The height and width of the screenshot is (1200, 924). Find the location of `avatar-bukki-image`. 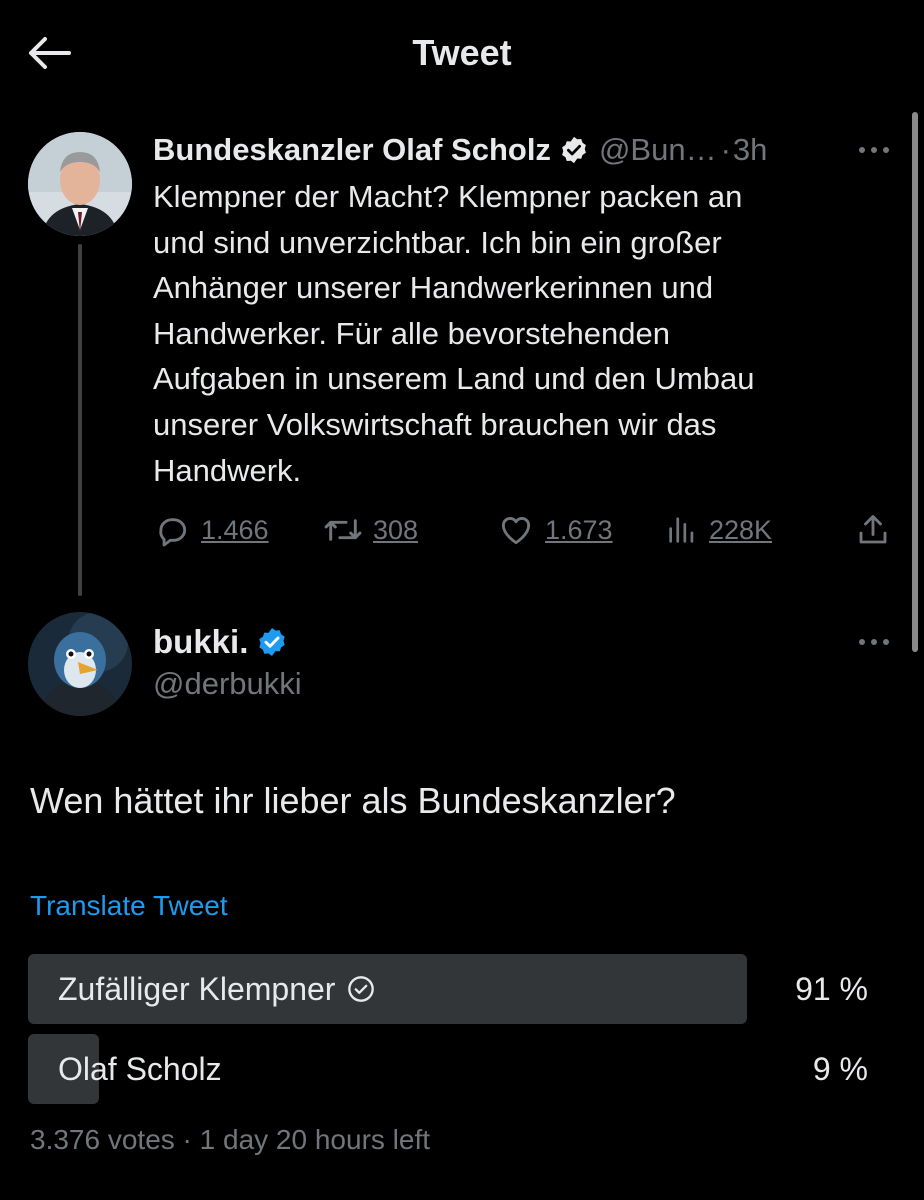

avatar-bukki-image is located at coordinates (80, 664).